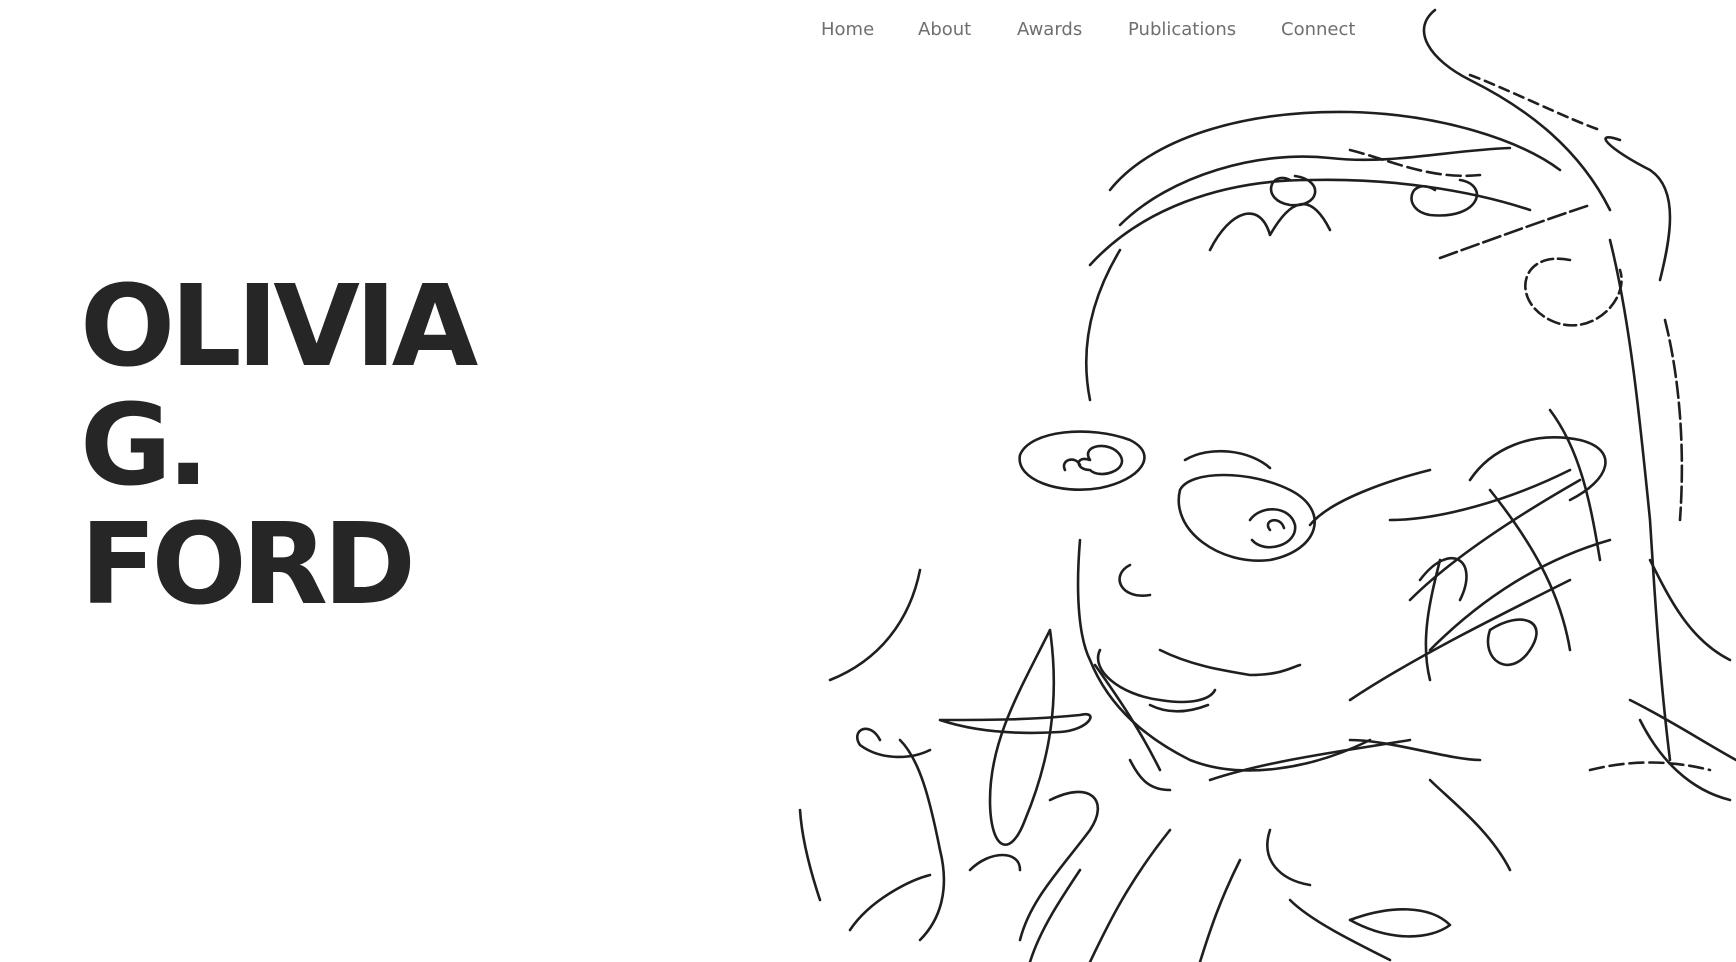  What do you see at coordinates (144, 446) in the screenshot?
I see `hero-name-middle: G.` at bounding box center [144, 446].